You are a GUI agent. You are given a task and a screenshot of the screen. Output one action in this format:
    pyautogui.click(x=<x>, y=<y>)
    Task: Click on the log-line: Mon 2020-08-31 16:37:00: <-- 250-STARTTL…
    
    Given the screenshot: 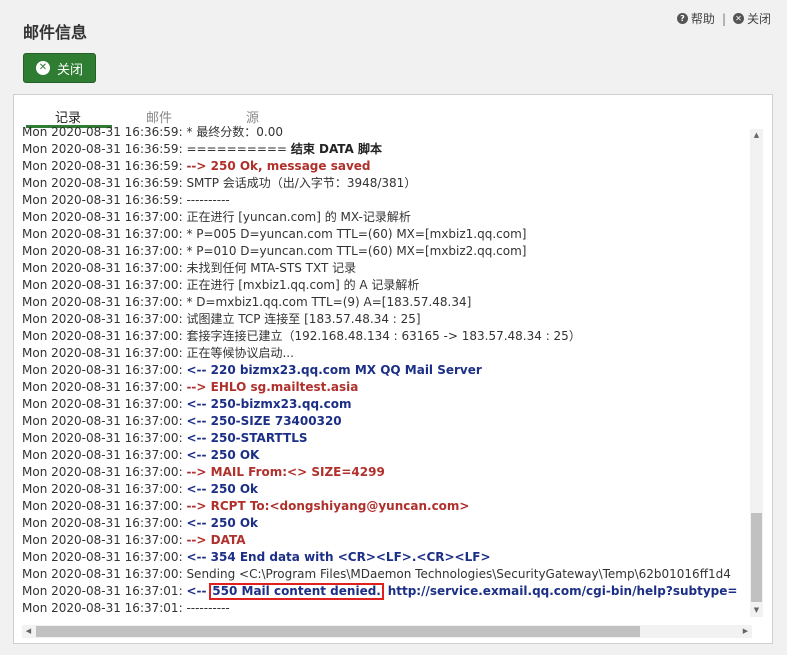 What is the action you would take?
    pyautogui.click(x=387, y=438)
    